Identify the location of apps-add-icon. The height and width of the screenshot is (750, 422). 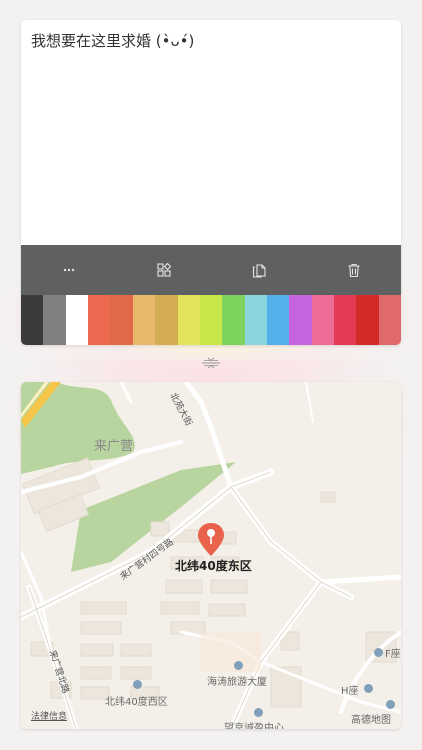
(163, 269).